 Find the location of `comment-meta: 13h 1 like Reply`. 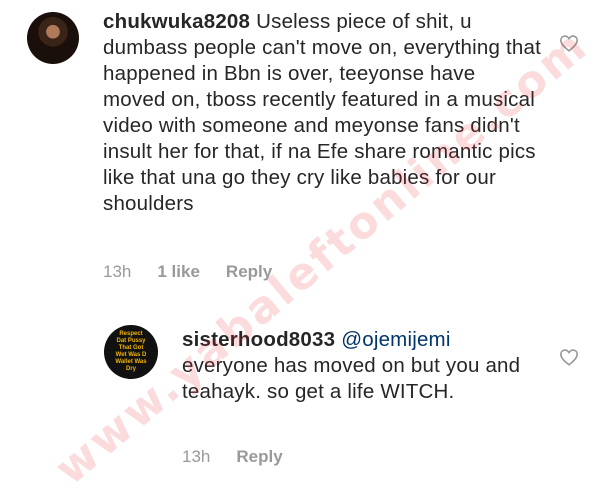

comment-meta: 13h 1 like Reply is located at coordinates (187, 272).